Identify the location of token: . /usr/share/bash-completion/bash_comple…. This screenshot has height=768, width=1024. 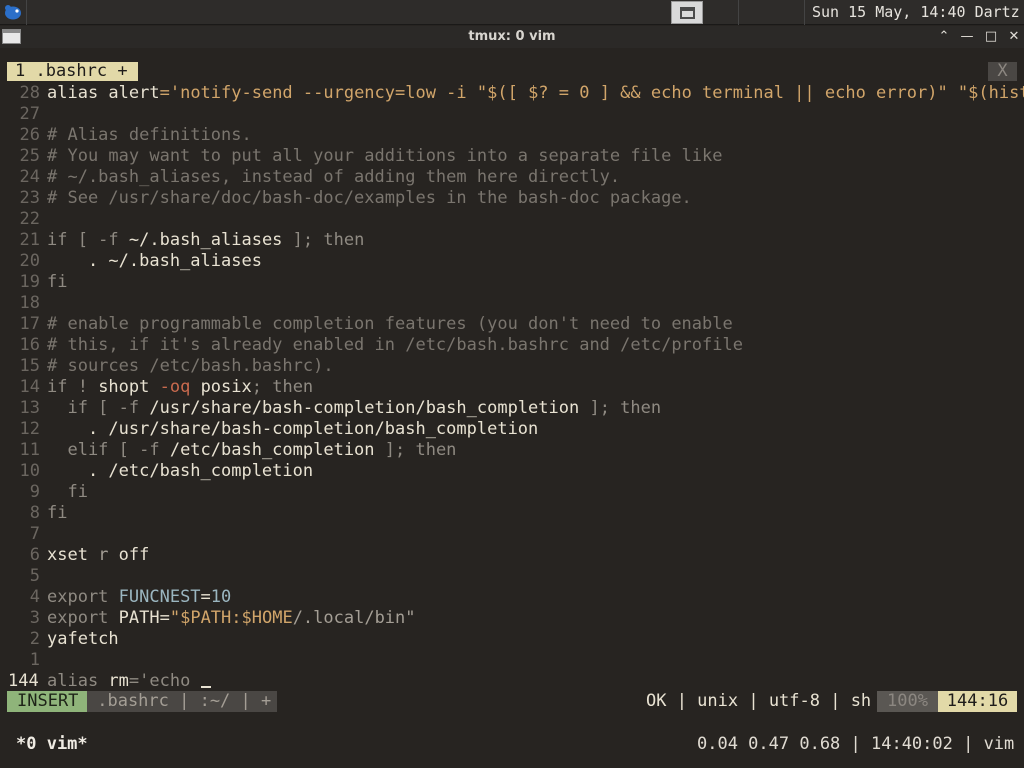
(293, 429).